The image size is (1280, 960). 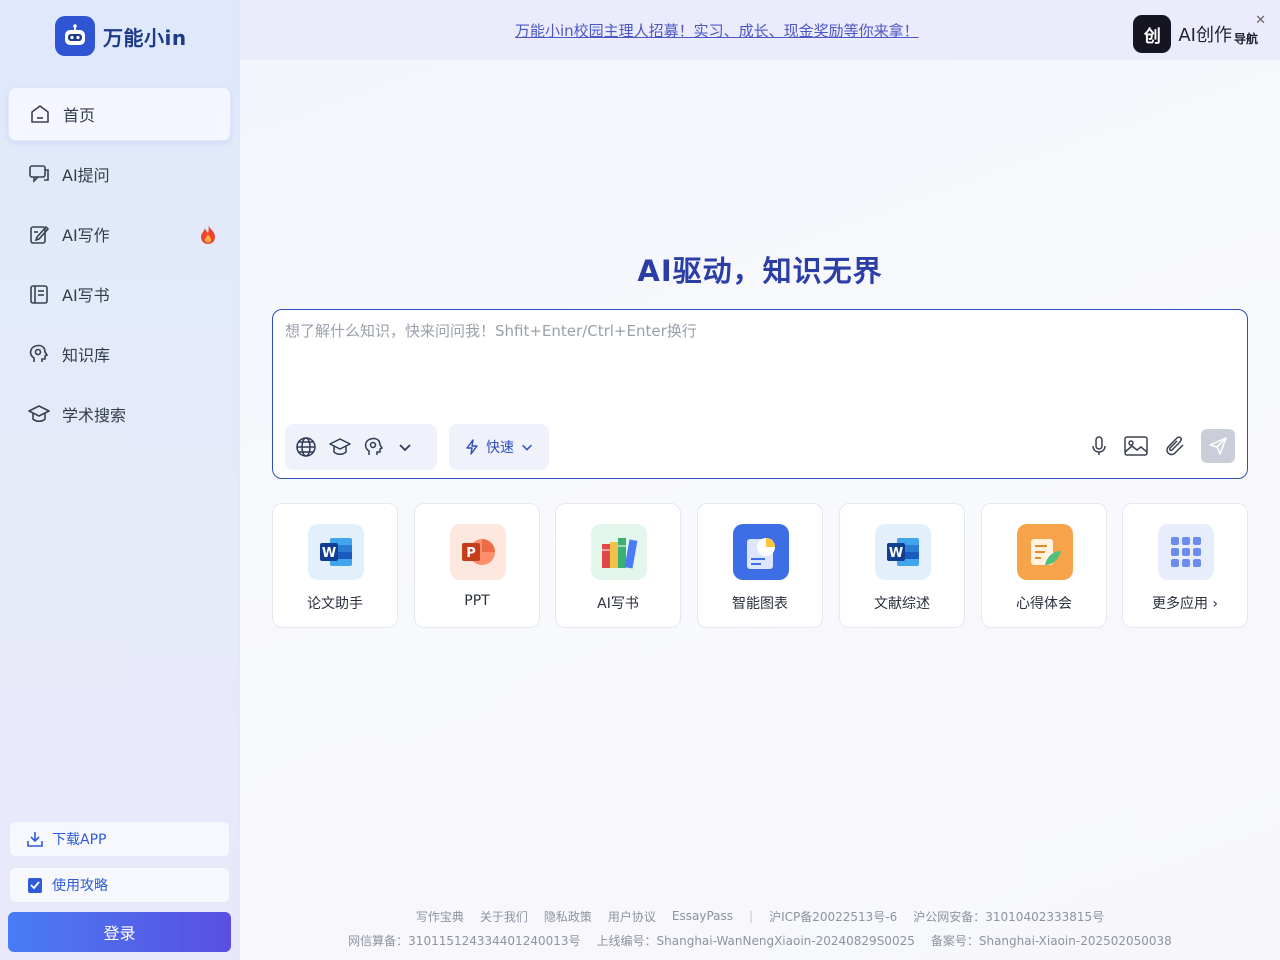 I want to click on ai-create-logo-icon: 创, so click(x=1152, y=34).